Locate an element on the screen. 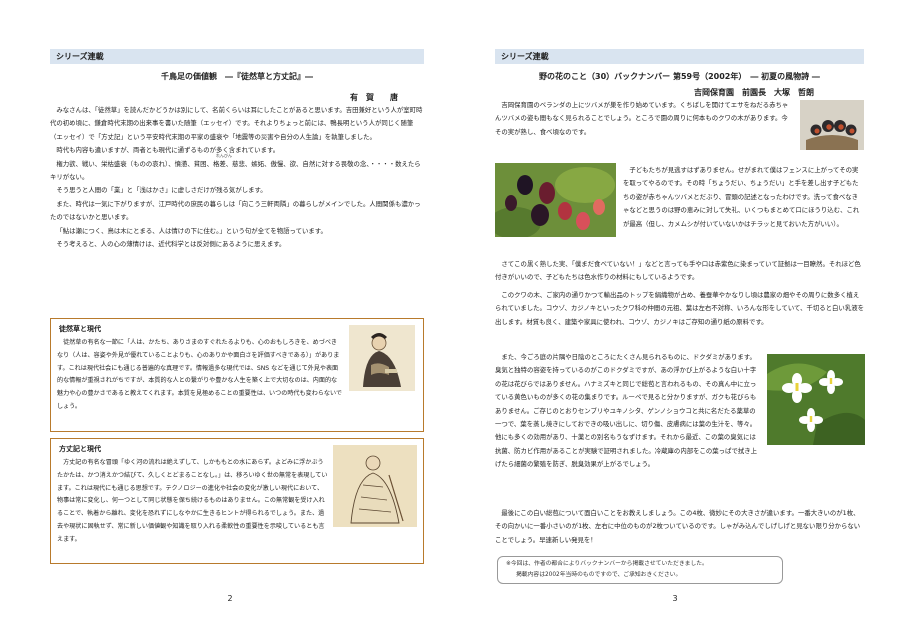 The width and height of the screenshot is (910, 644). note-line: ※今回は、作者の都合によりバックナンバーから掲載させていただきました。 is located at coordinates (607, 564).